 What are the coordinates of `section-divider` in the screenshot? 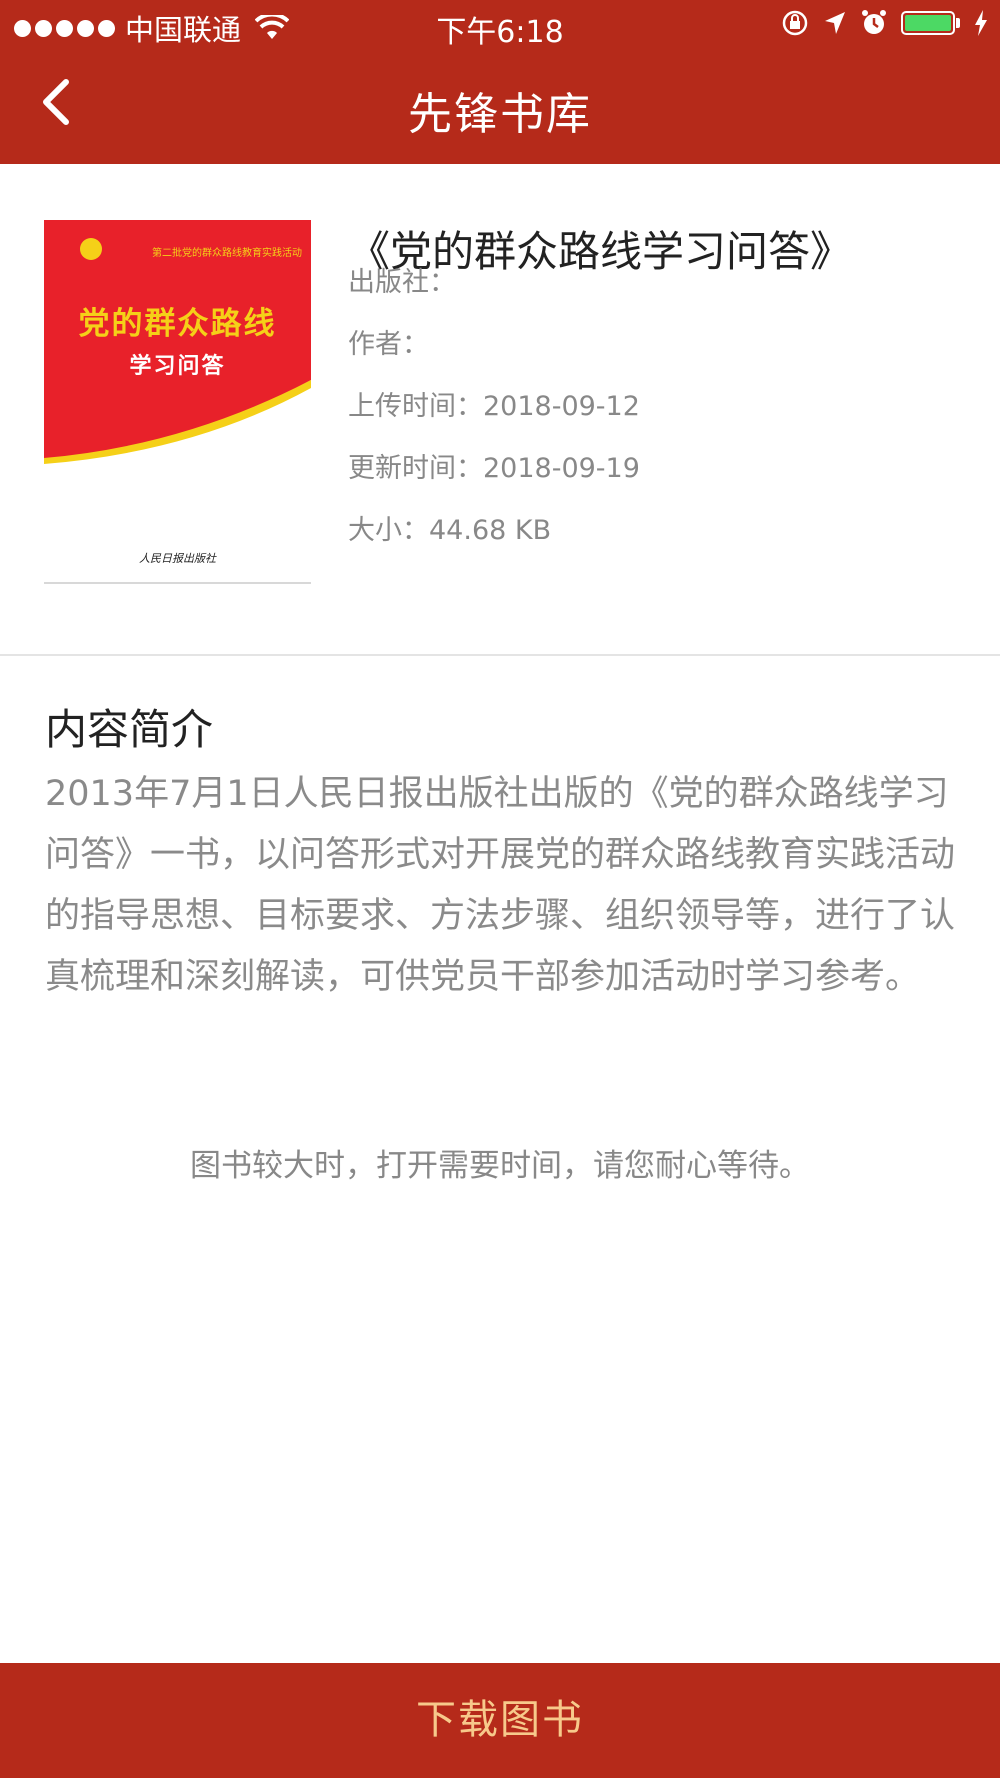 It's located at (500, 655).